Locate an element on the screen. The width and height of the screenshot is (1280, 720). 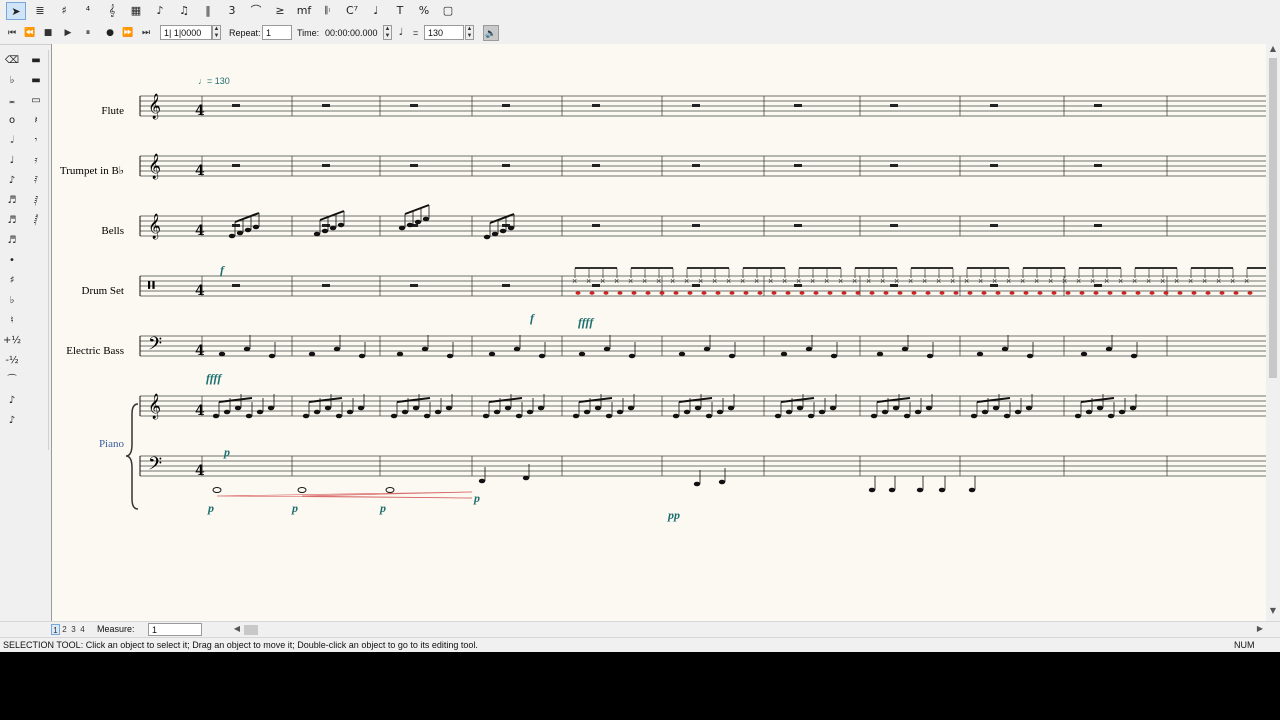
measure-field: 1 is located at coordinates (175, 629).